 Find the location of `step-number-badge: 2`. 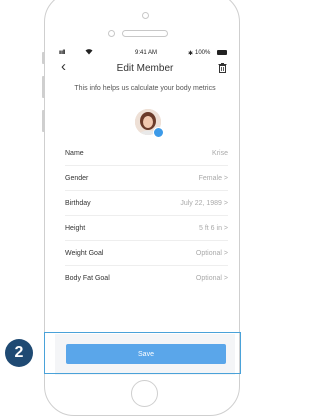

step-number-badge: 2 is located at coordinates (19, 353).